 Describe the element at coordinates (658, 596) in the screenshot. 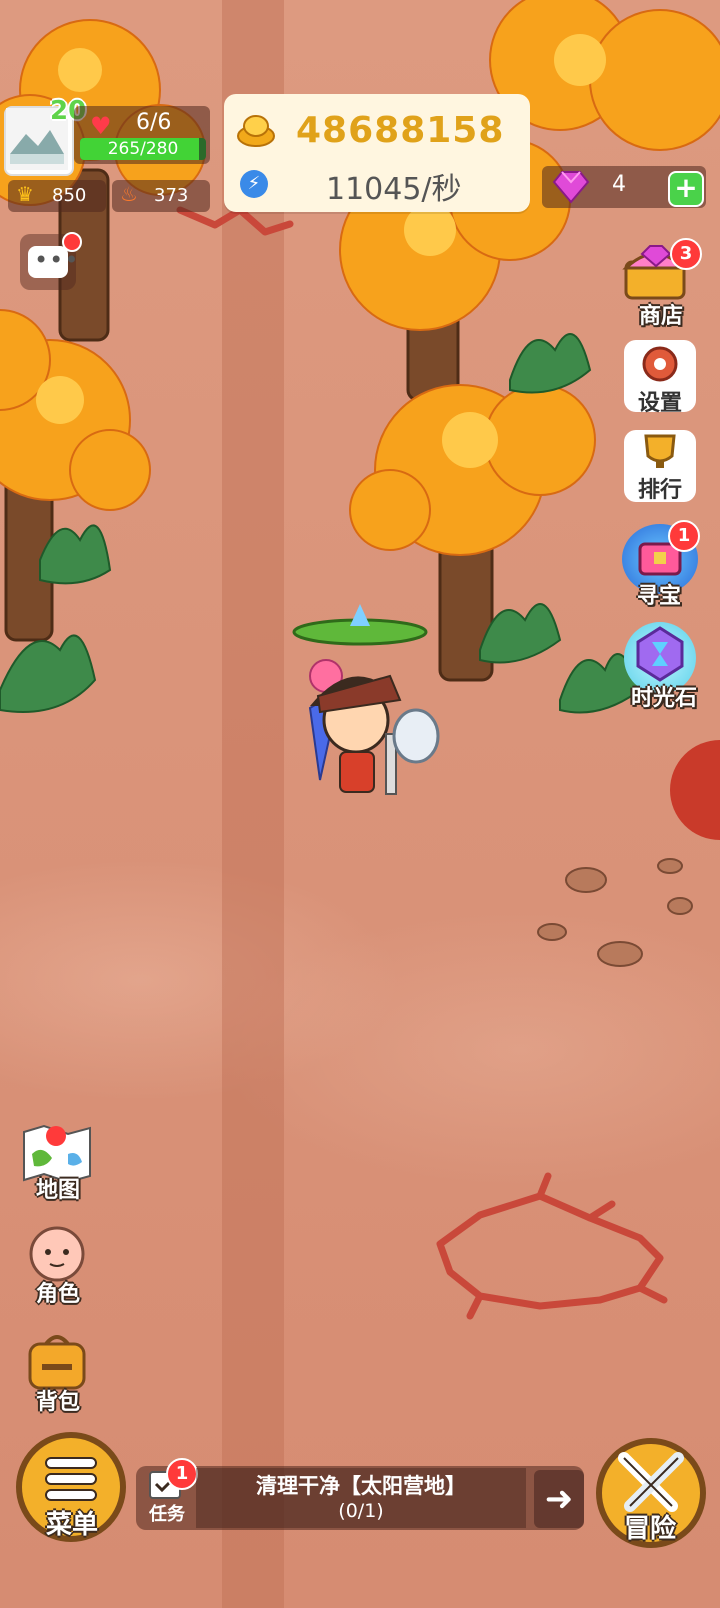

I see `treasure-hunt-label: 寻宝` at that location.